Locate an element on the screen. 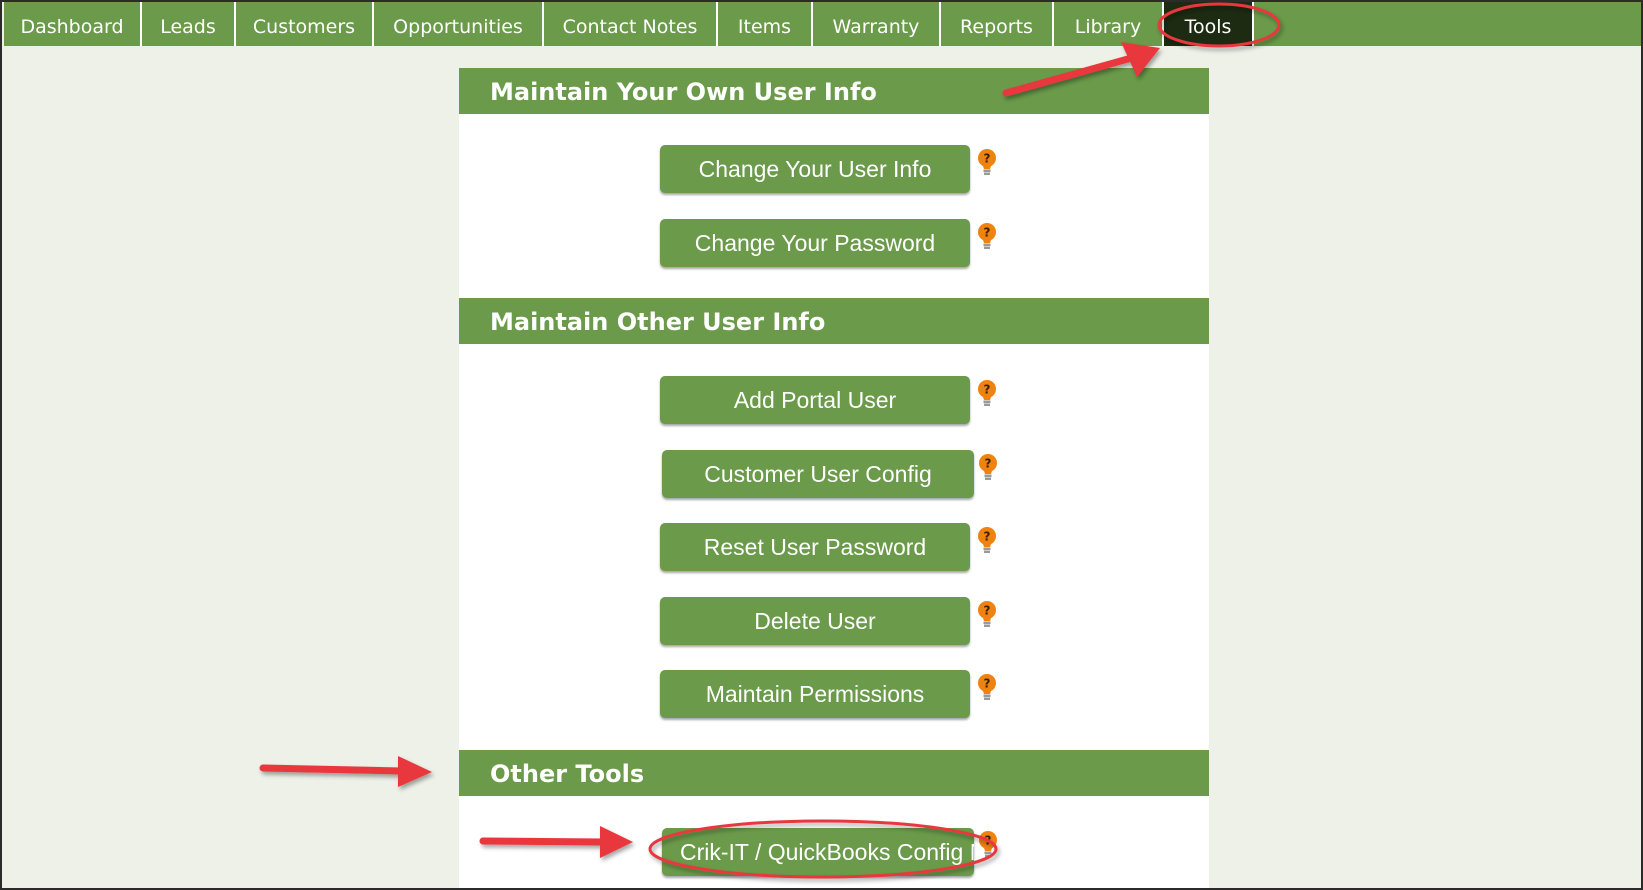 The width and height of the screenshot is (1643, 890). customer-user-config-button: Customer User Config is located at coordinates (818, 474).